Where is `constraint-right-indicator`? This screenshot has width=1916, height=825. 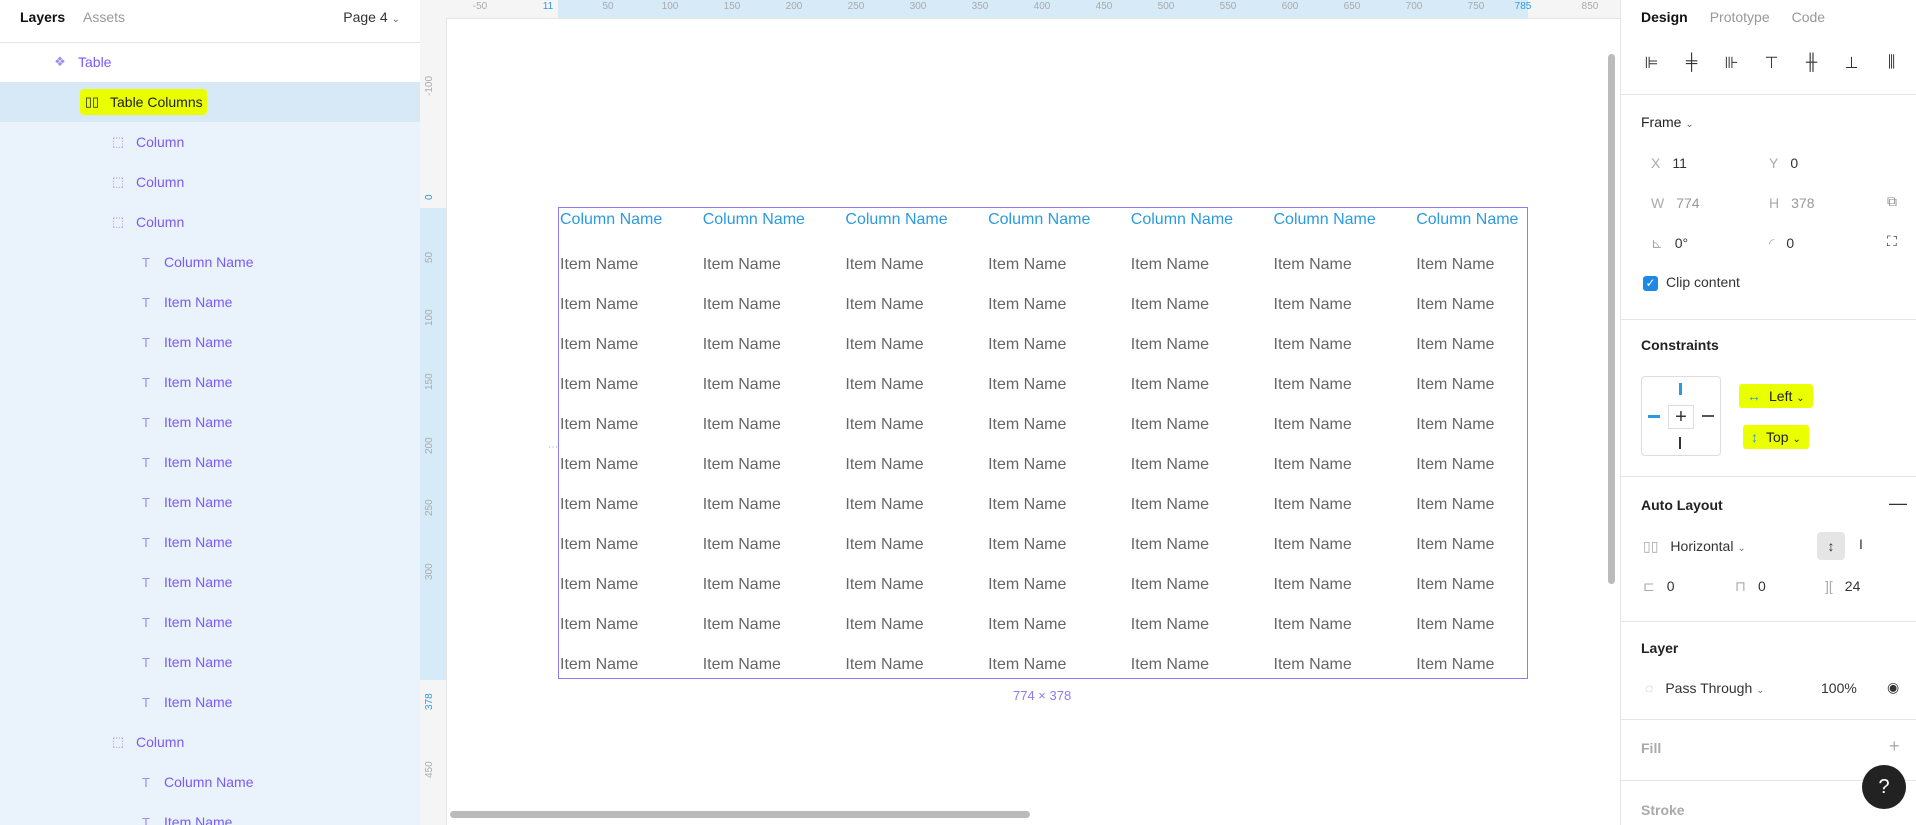
constraint-right-indicator is located at coordinates (1708, 416).